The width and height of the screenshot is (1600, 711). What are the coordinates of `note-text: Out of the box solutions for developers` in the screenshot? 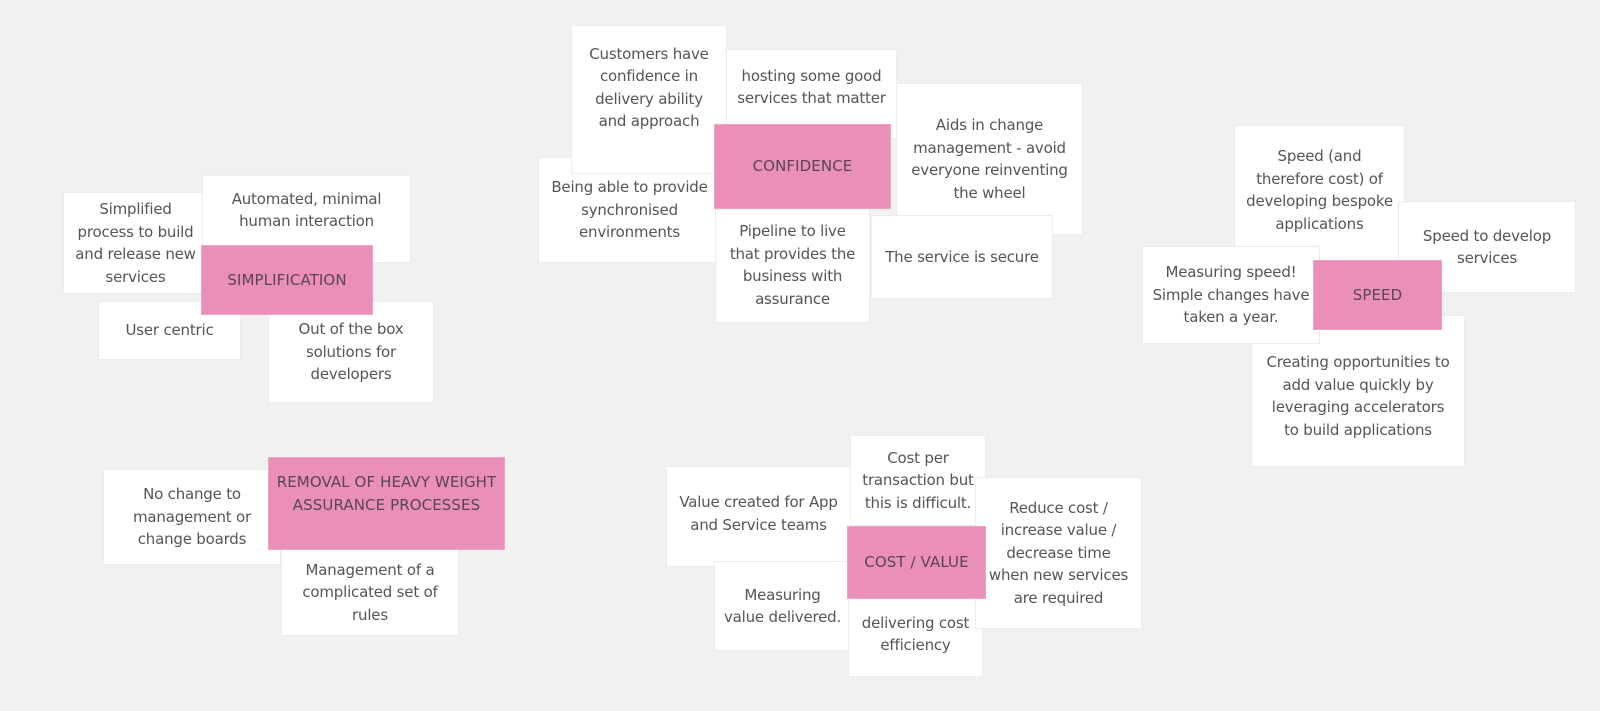 It's located at (351, 352).